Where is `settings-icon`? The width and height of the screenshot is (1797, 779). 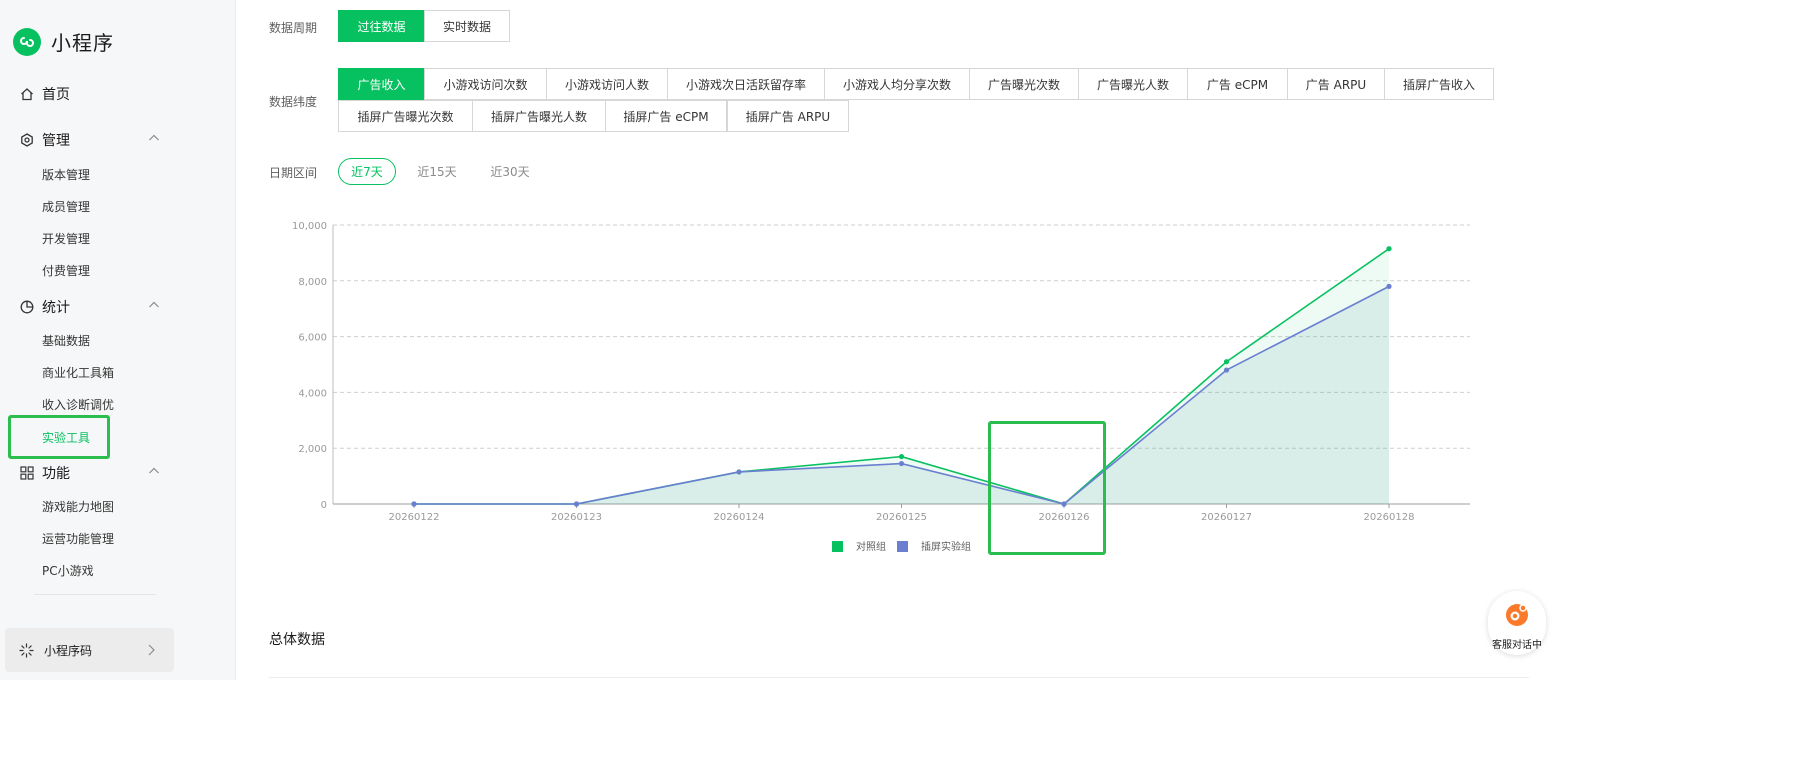 settings-icon is located at coordinates (27, 140).